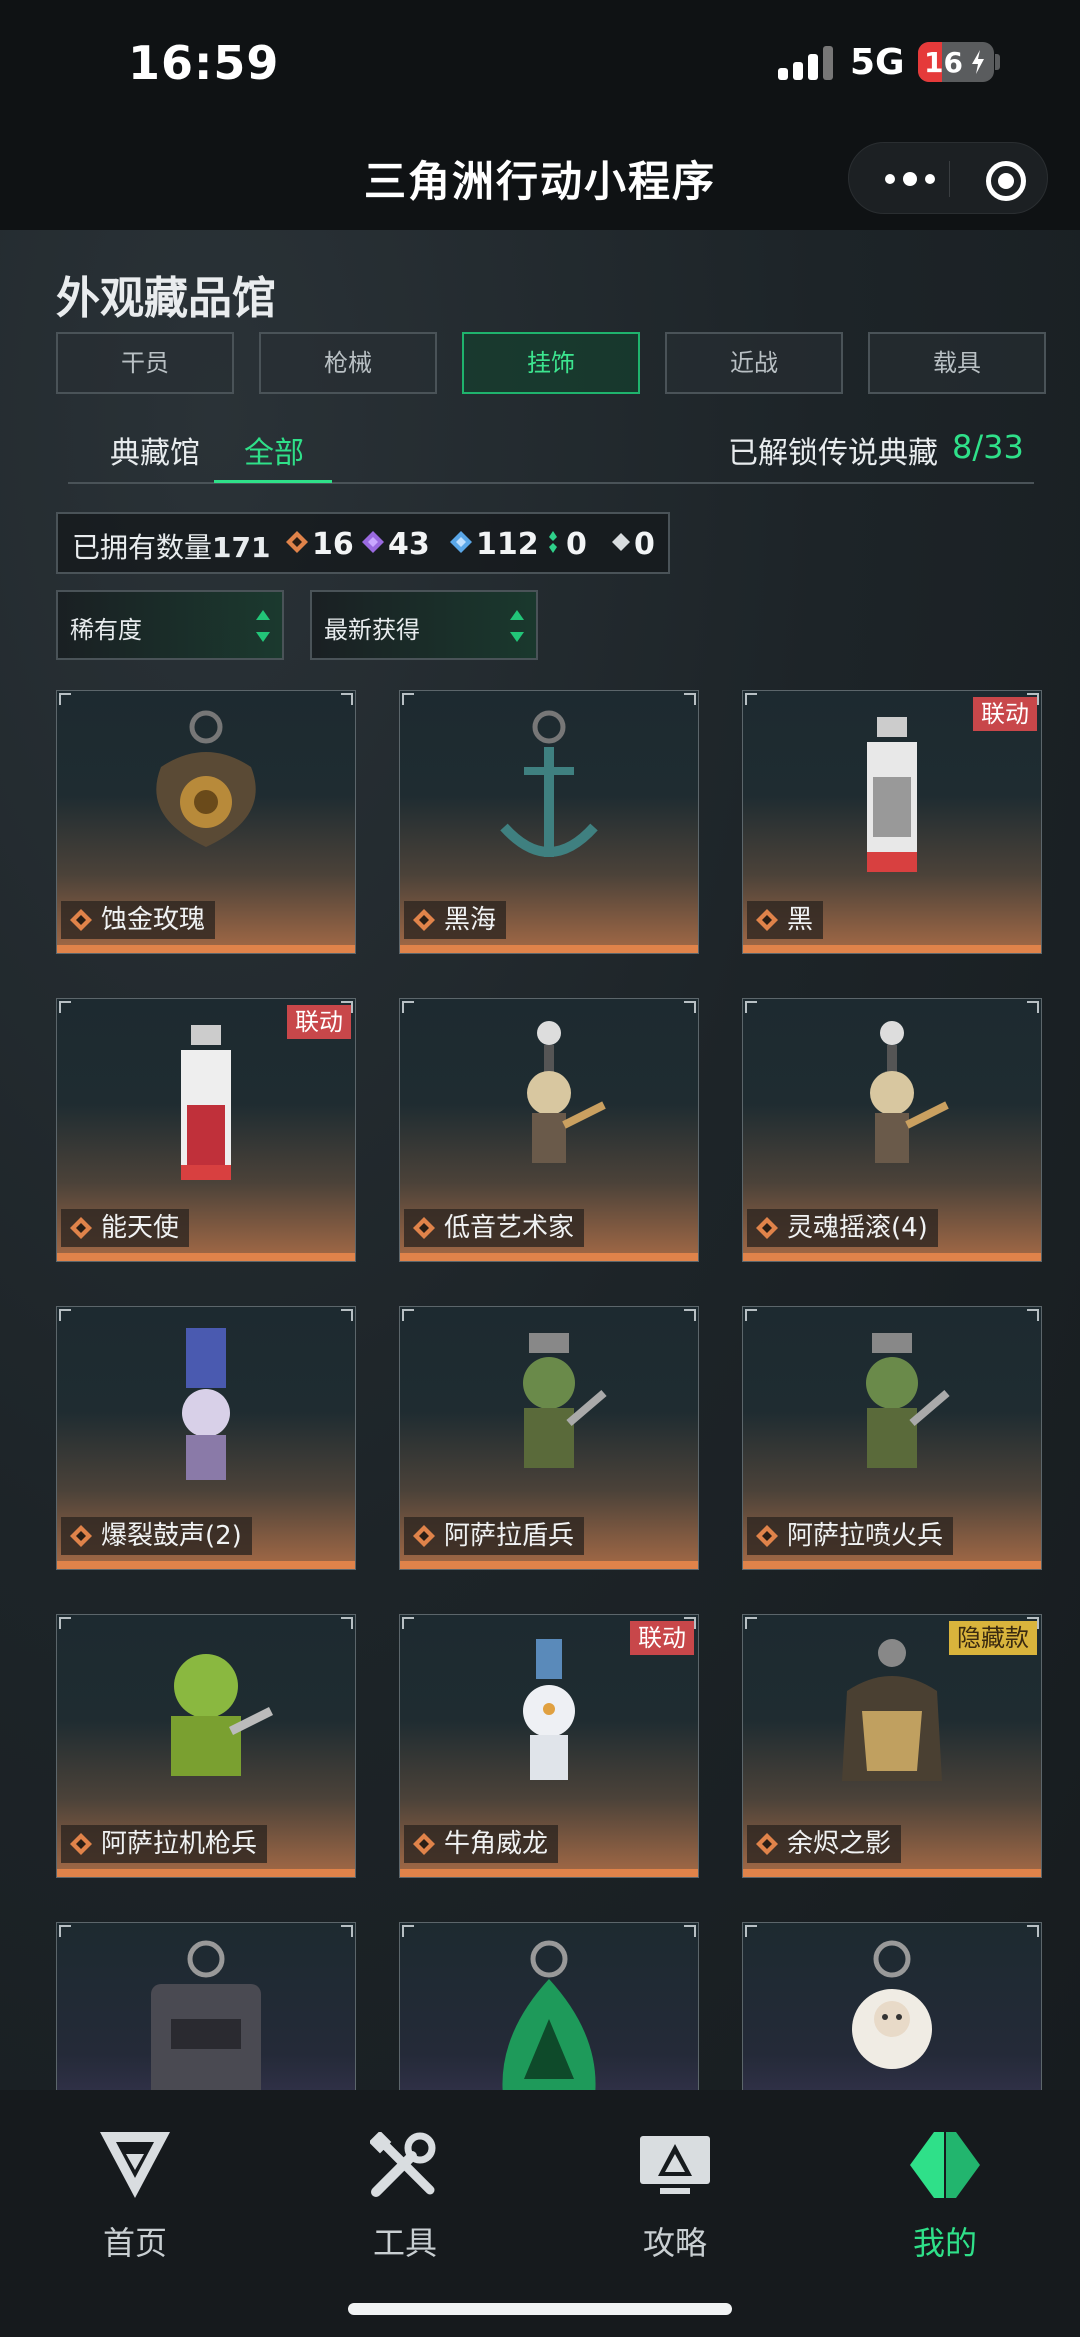 This screenshot has width=1080, height=2337. I want to click on status-time: 16:59, so click(204, 63).